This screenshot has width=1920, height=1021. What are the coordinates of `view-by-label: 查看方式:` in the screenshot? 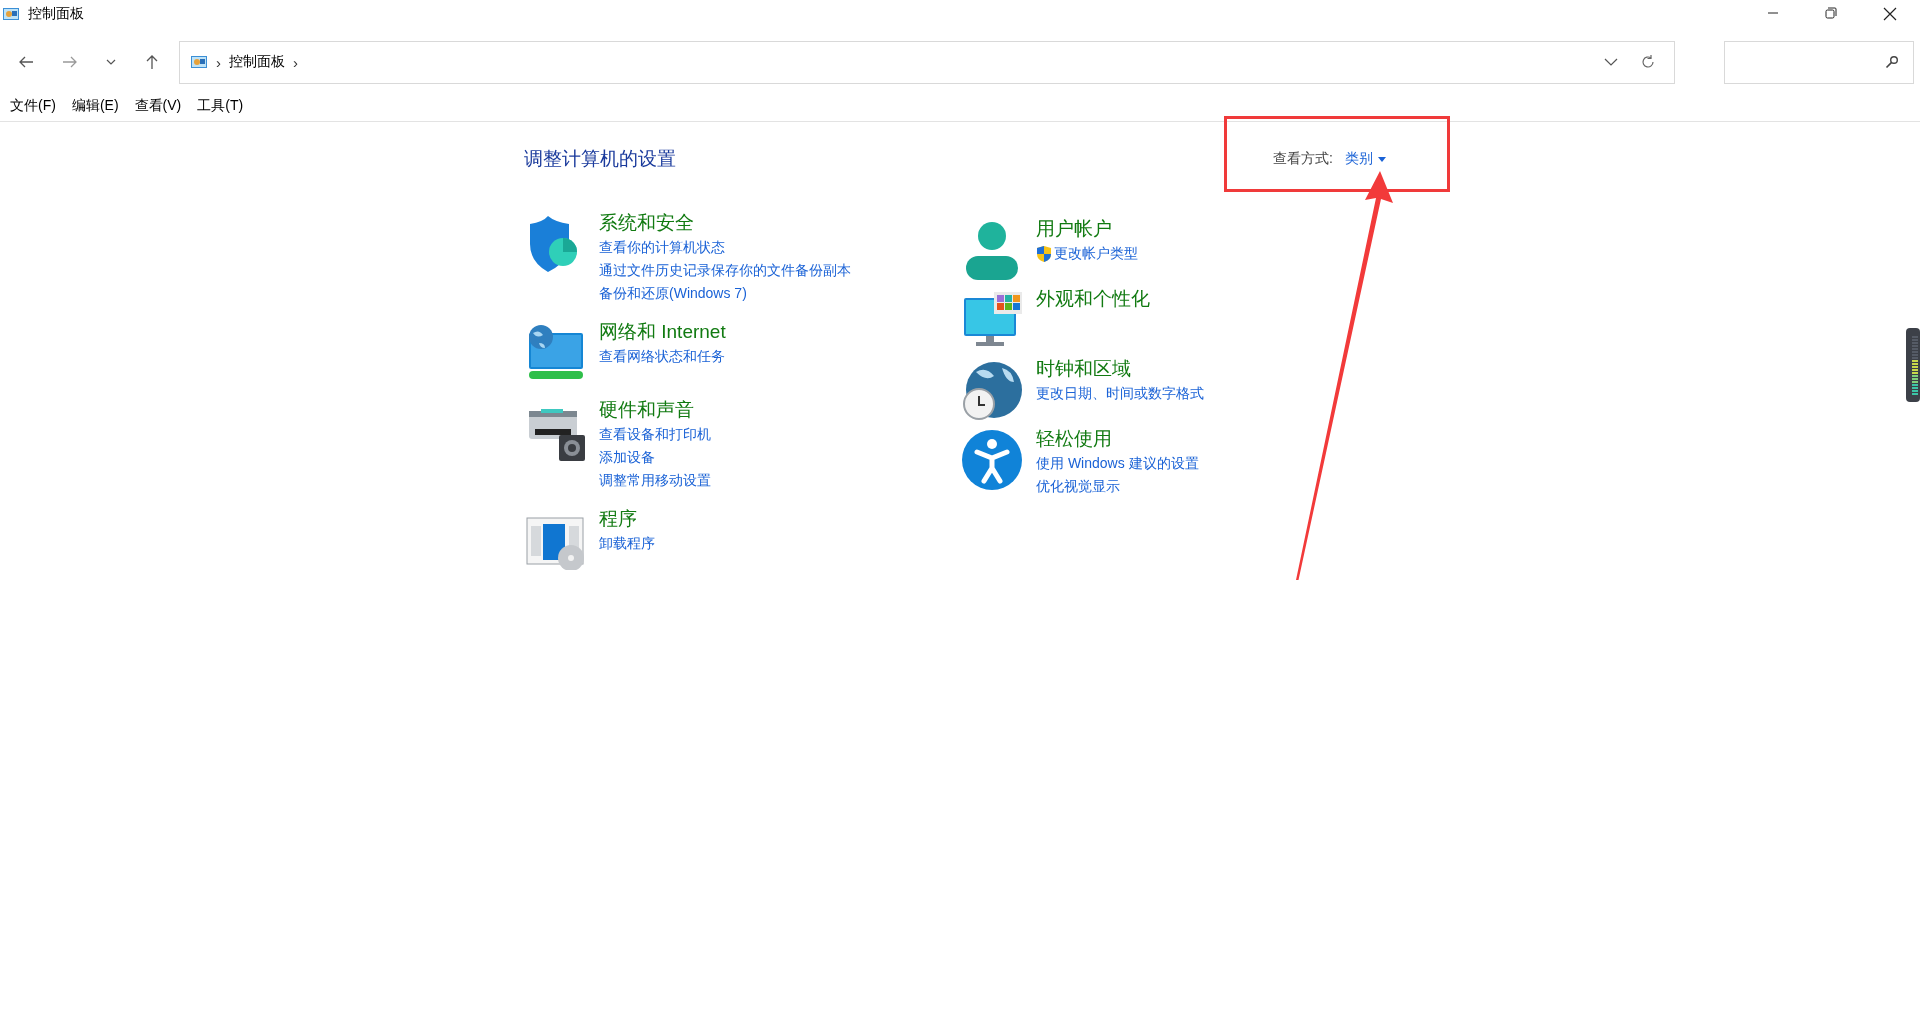 It's located at (1303, 159).